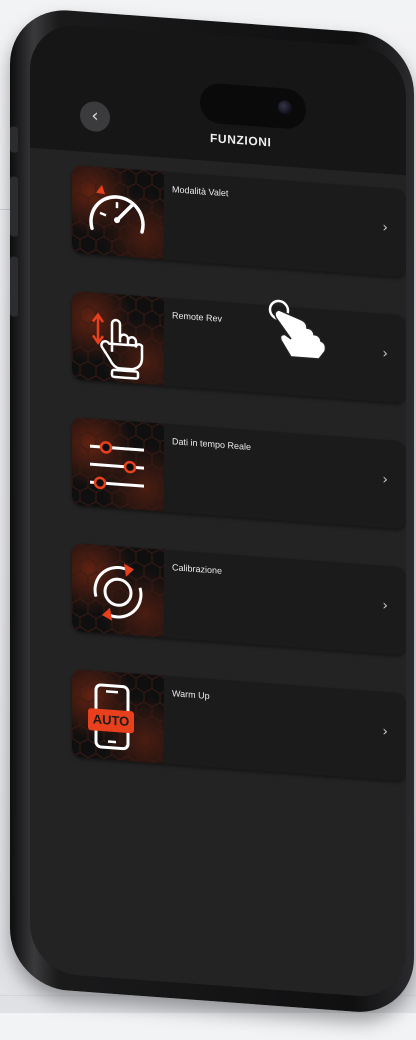  What do you see at coordinates (285, 107) in the screenshot?
I see `camera-icon` at bounding box center [285, 107].